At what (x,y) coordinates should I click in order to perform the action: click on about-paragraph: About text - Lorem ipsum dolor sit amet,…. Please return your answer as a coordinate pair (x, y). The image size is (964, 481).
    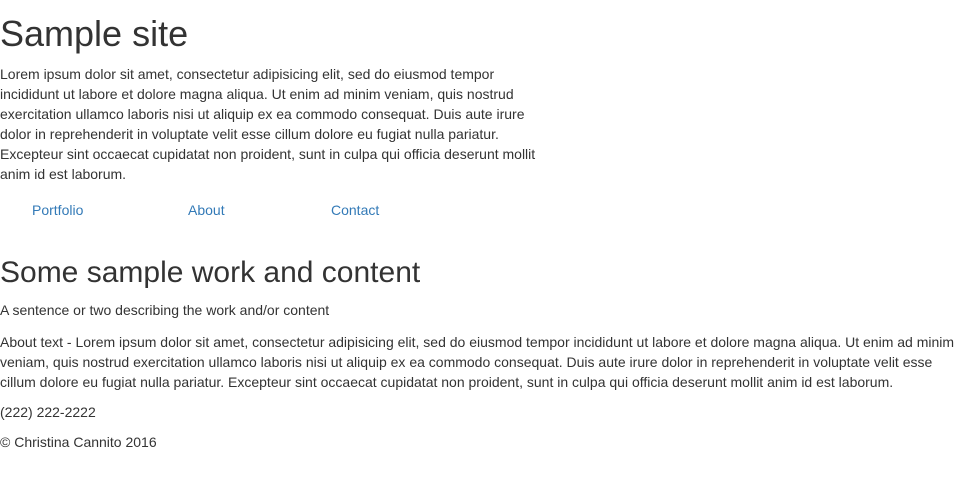
    Looking at the image, I should click on (477, 362).